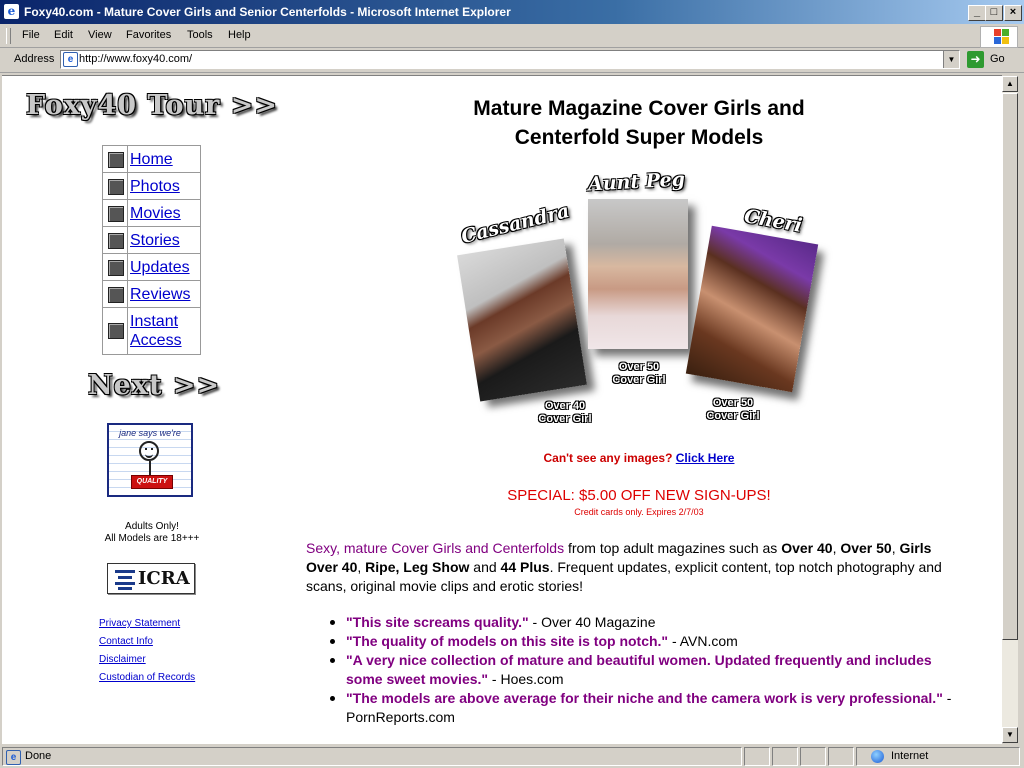 The image size is (1024, 768). What do you see at coordinates (8, 36) in the screenshot?
I see `toolbar-grip` at bounding box center [8, 36].